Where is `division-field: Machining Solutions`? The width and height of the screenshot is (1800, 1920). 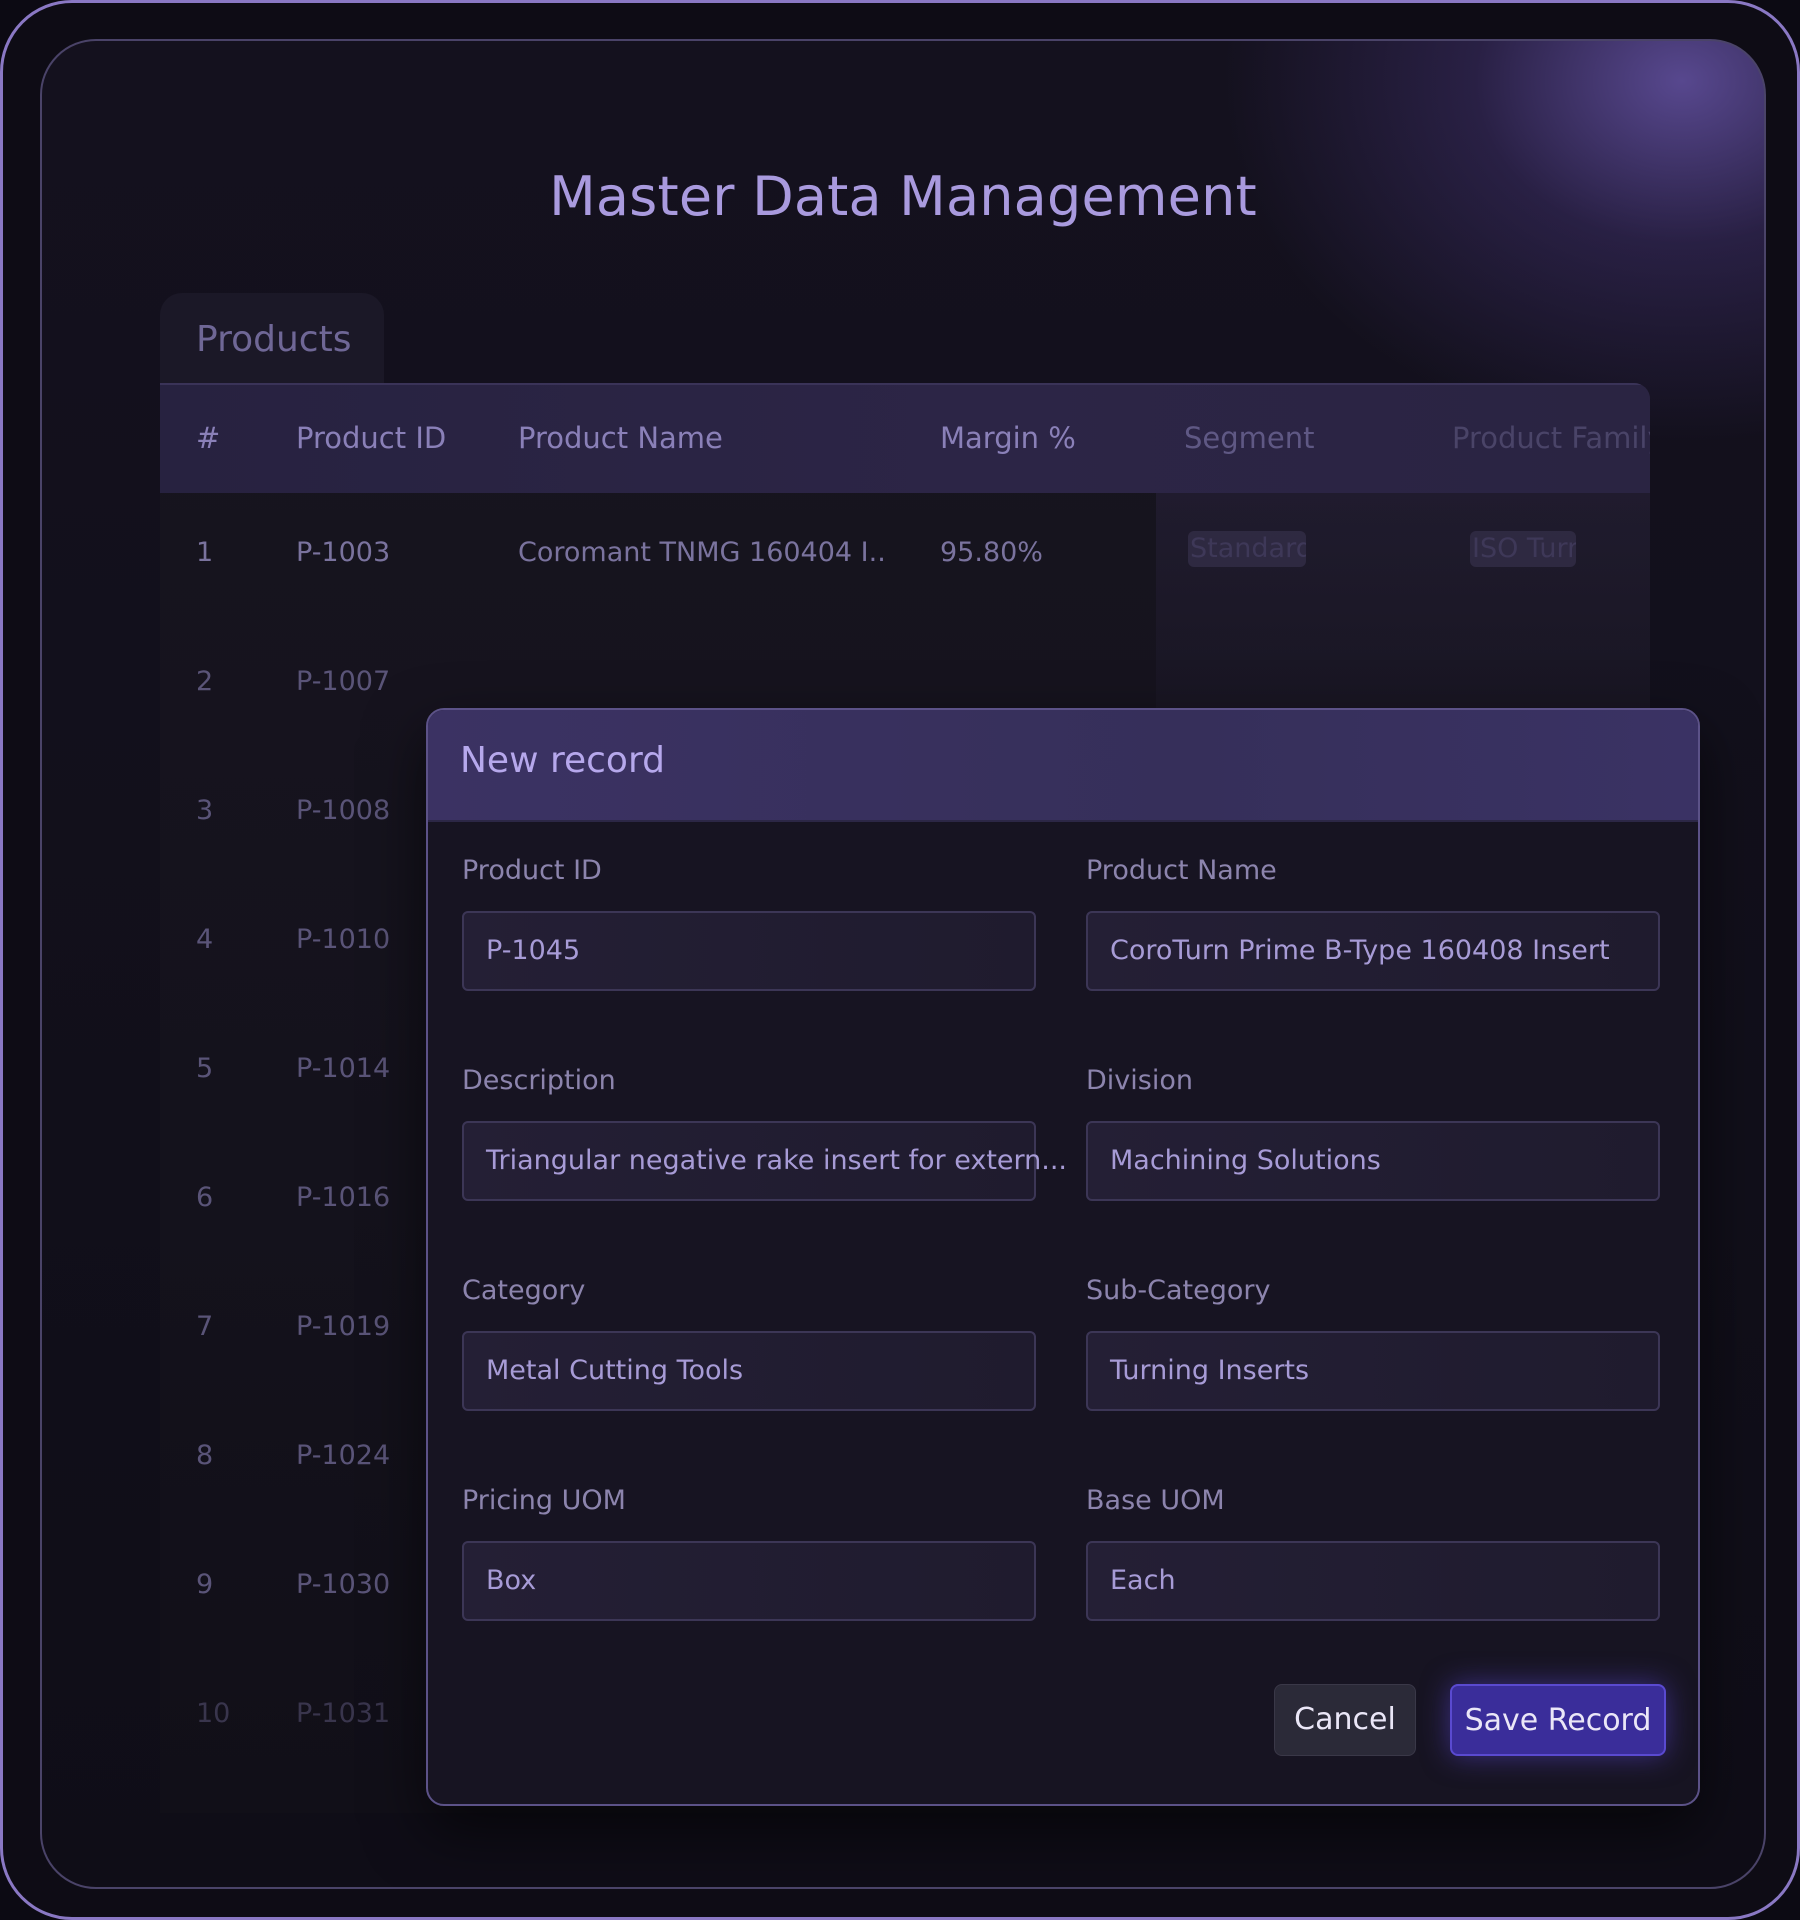 division-field: Machining Solutions is located at coordinates (1373, 1161).